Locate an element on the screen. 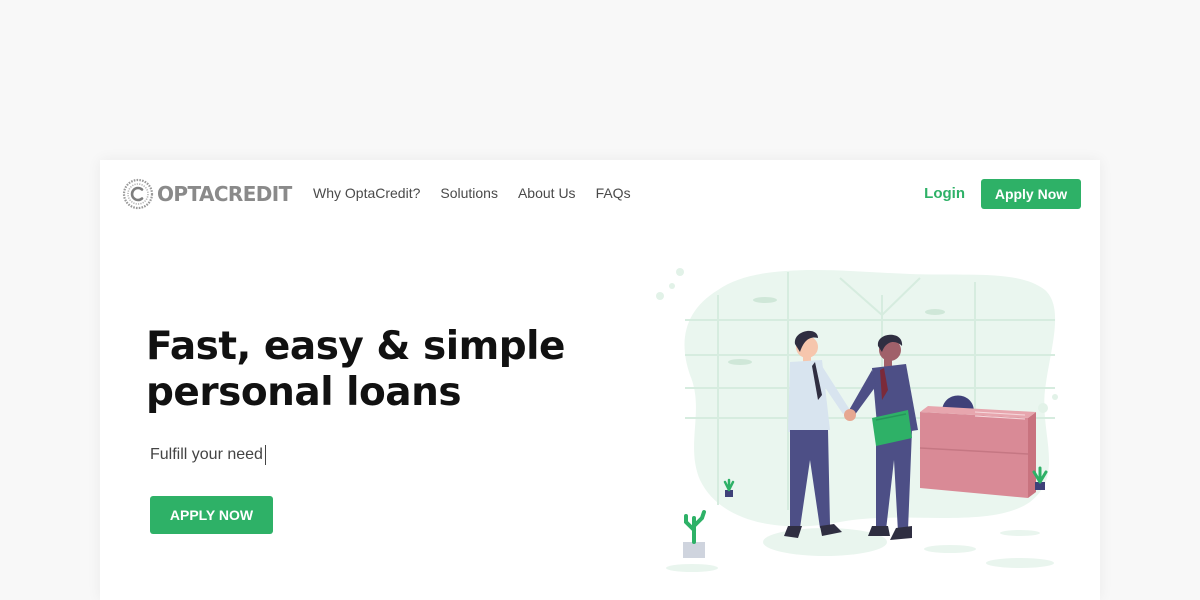 This screenshot has width=1200, height=600. nav-links: Why OptaCredit? Solutions About Us FAQs is located at coordinates (472, 193).